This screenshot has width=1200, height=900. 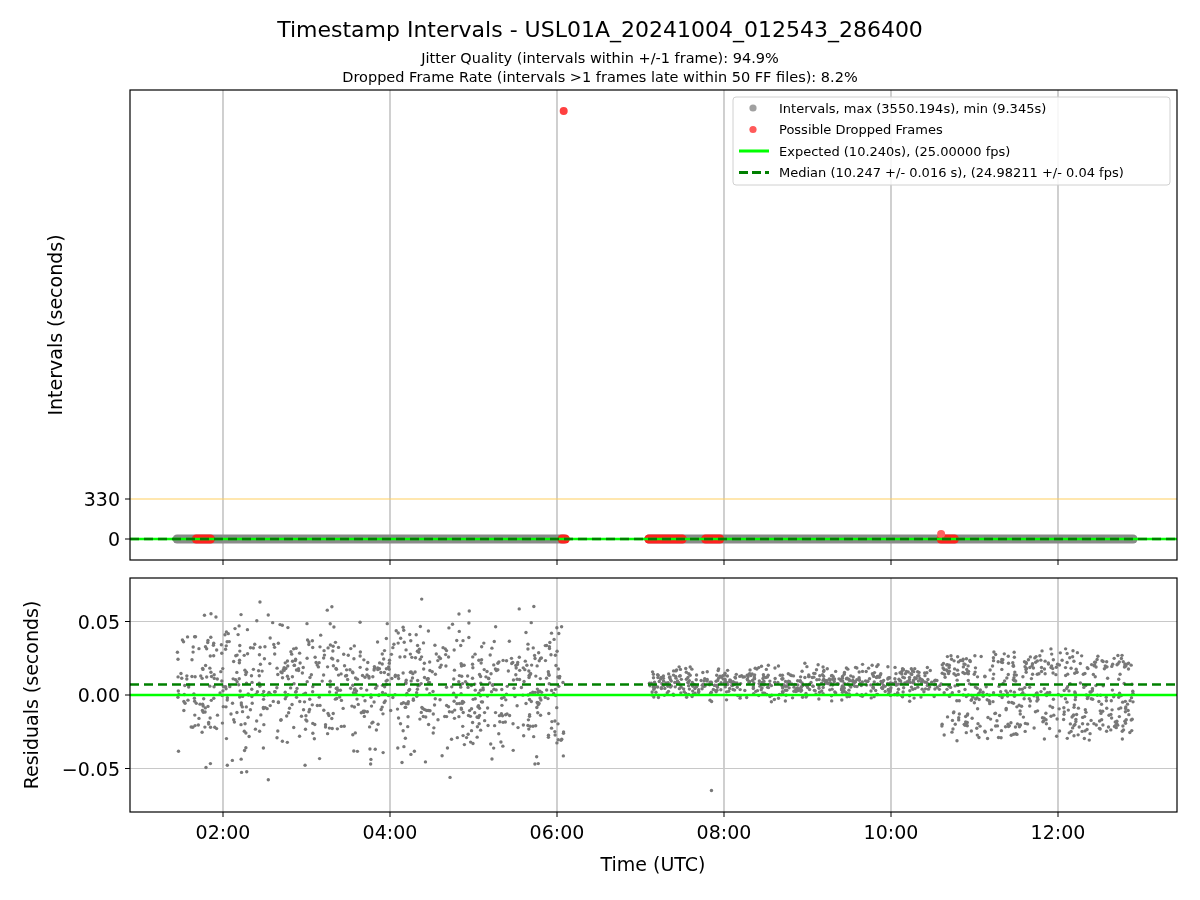 What do you see at coordinates (1058, 832) in the screenshot?
I see `x-tick-label: 12:00` at bounding box center [1058, 832].